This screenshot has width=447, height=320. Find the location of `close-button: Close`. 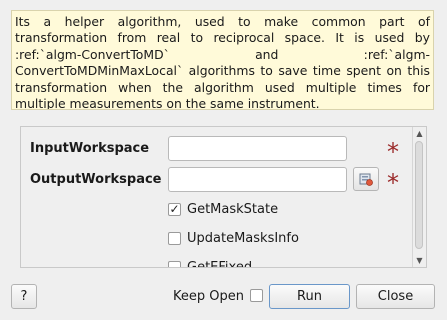

close-button: Close is located at coordinates (395, 296).